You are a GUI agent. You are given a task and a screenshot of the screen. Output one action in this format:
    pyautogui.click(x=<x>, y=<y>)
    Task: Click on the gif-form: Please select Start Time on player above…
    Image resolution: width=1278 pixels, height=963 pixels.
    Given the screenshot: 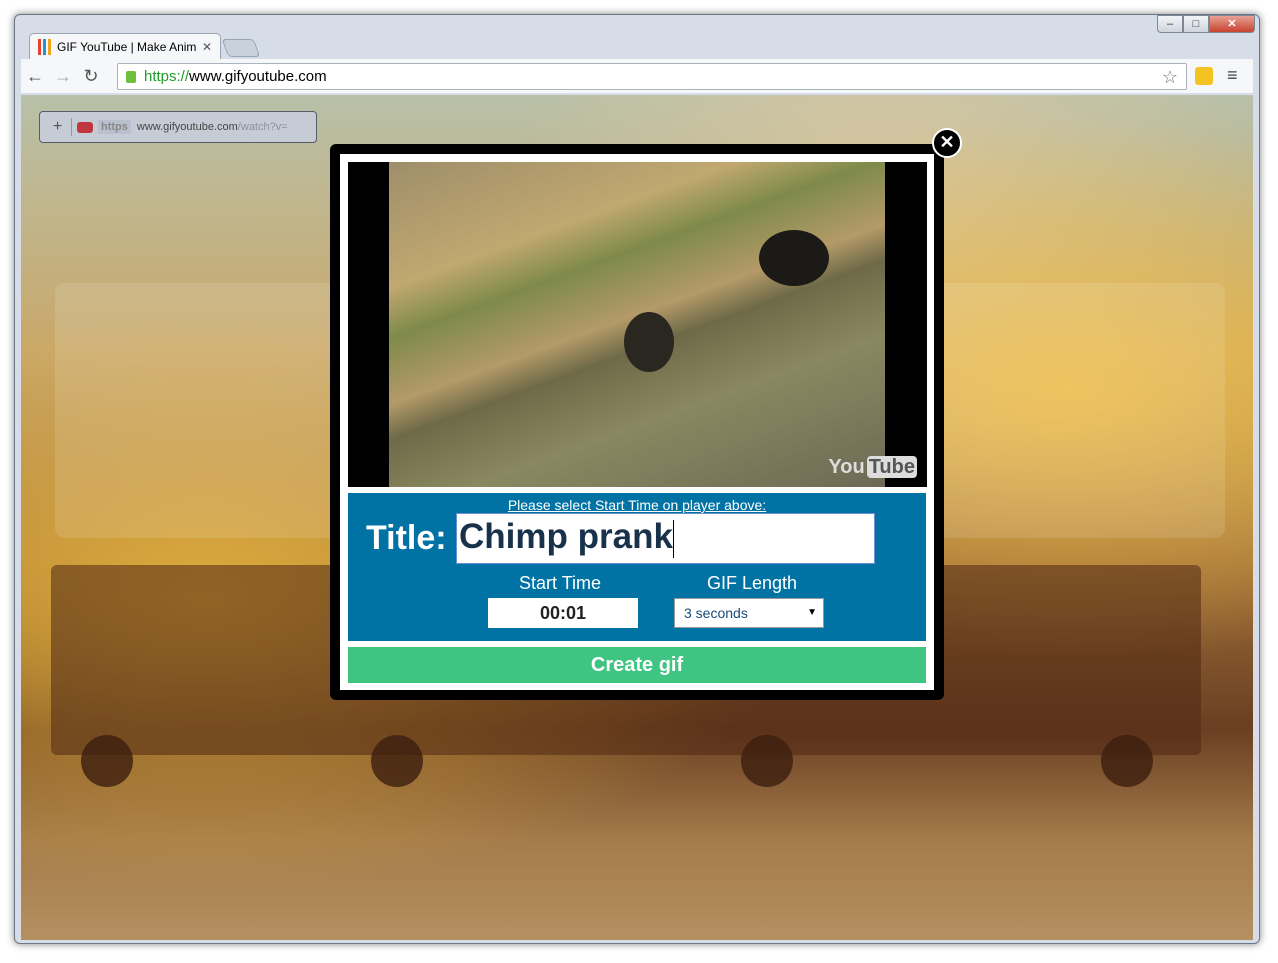 What is the action you would take?
    pyautogui.click(x=637, y=567)
    